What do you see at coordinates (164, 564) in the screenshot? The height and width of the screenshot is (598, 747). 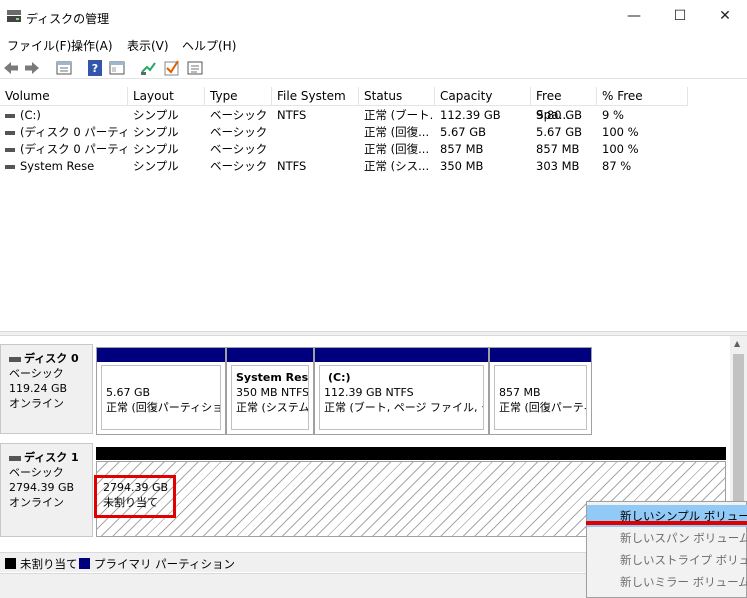 I see `legend-label: プライマリ パーティション` at bounding box center [164, 564].